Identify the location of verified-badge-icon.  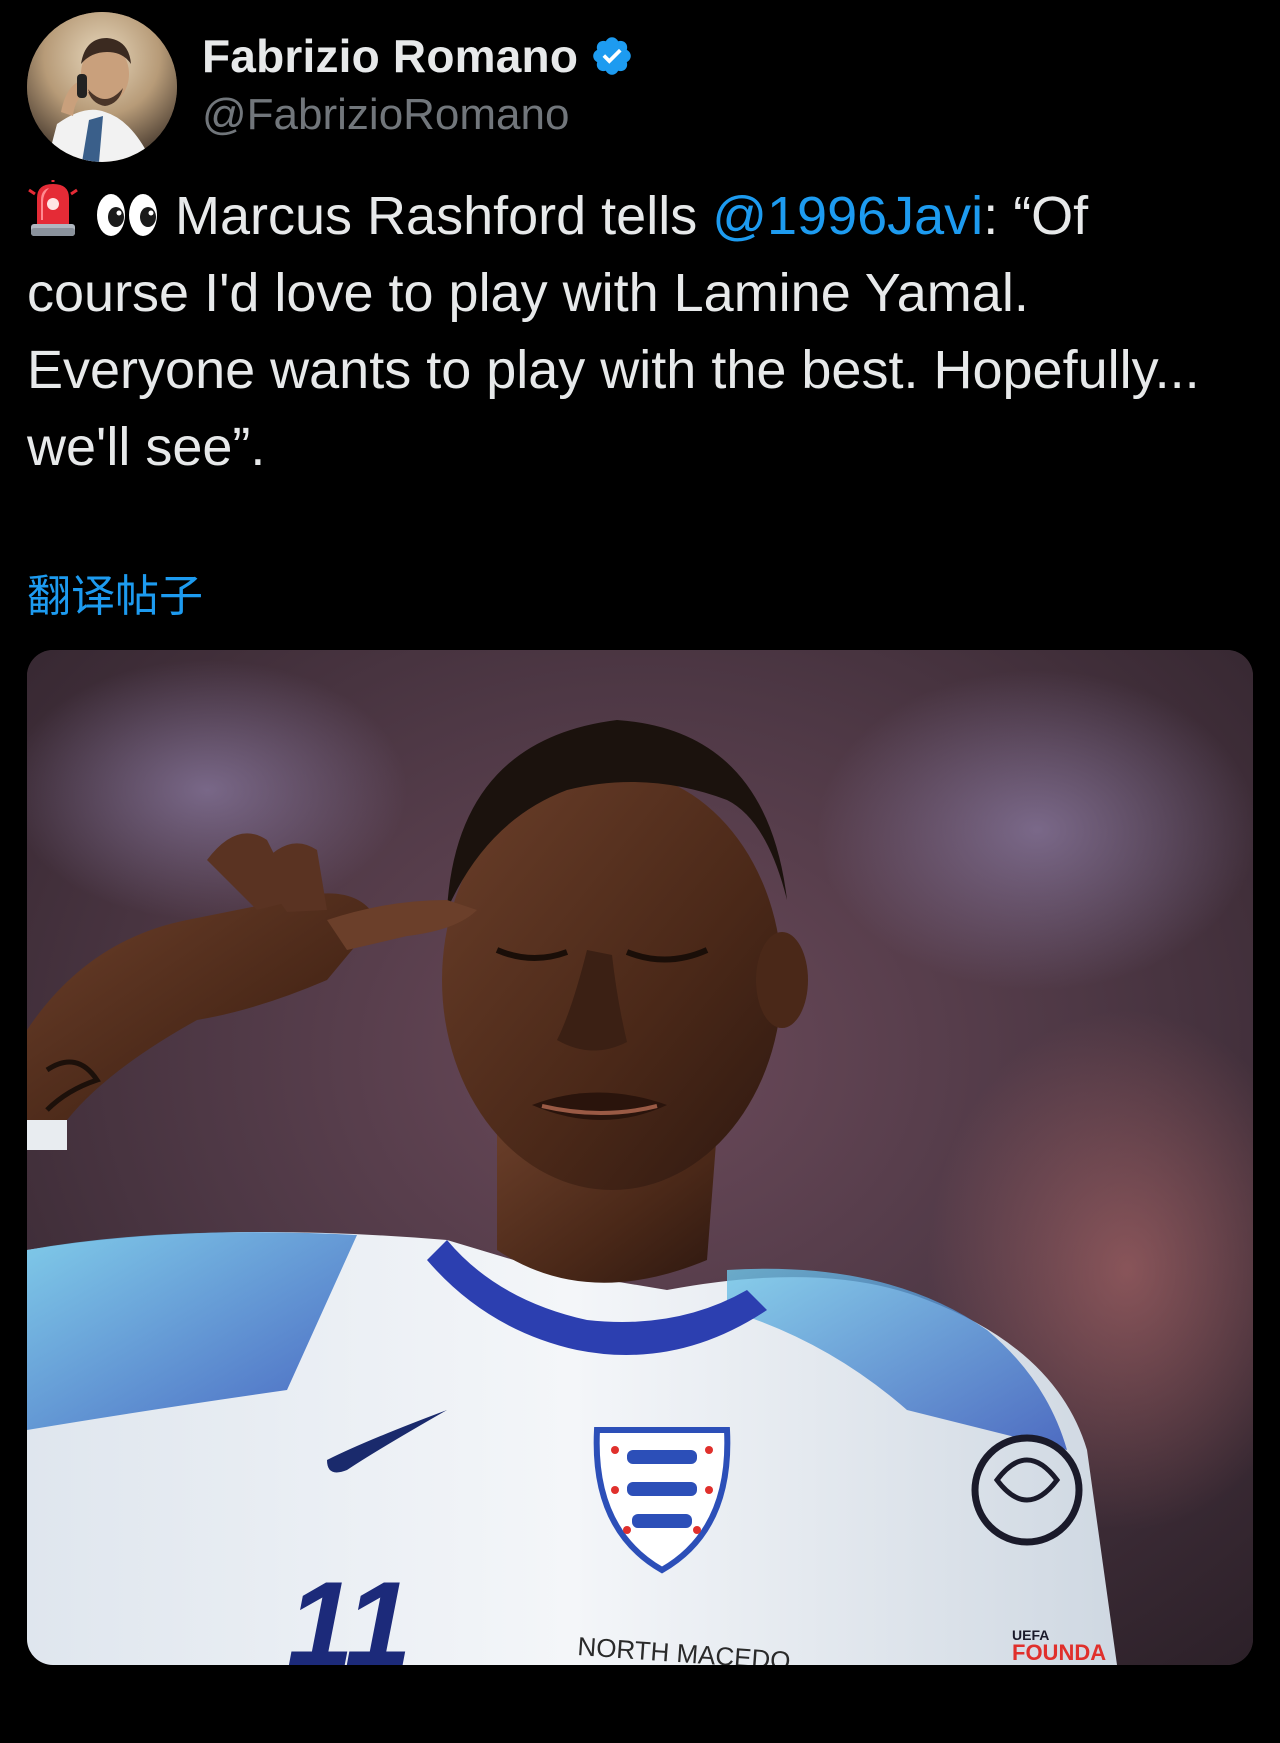
(612, 56).